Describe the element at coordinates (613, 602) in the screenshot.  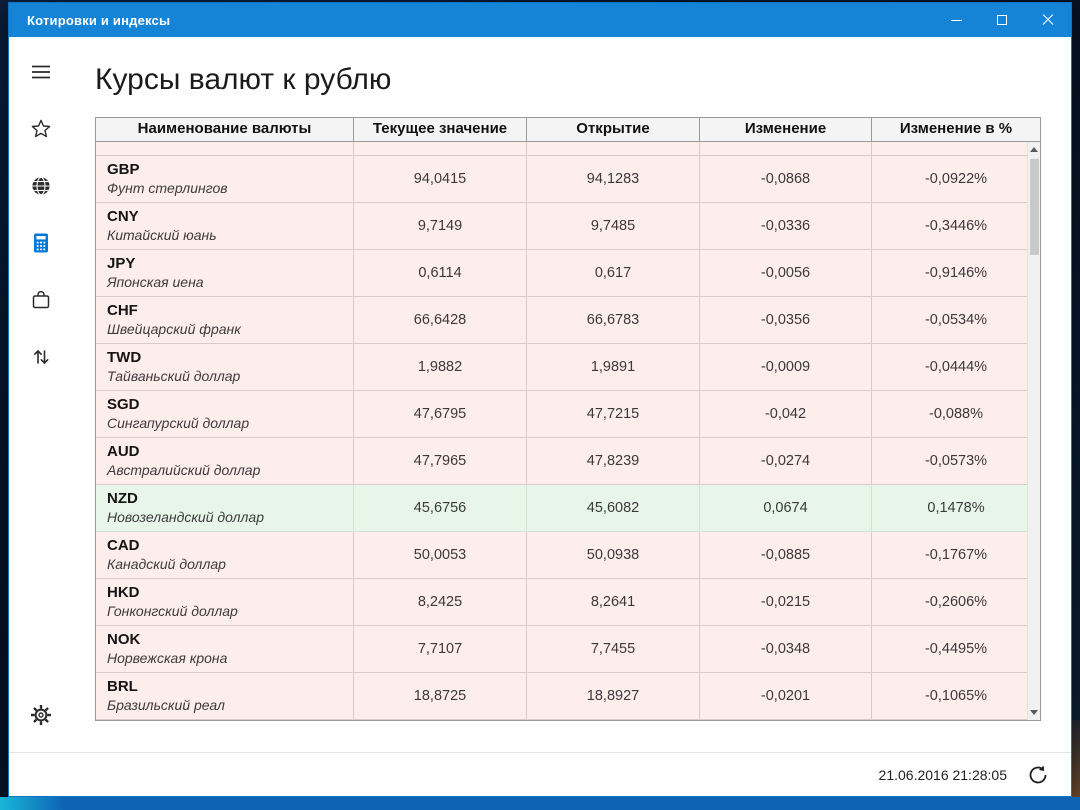
I see `value-cell-open: 8,2641` at that location.